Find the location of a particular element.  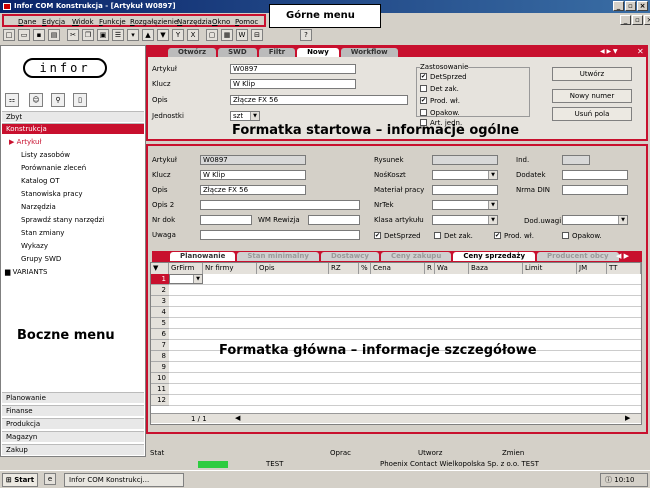

row-number: 1 is located at coordinates (160, 279).